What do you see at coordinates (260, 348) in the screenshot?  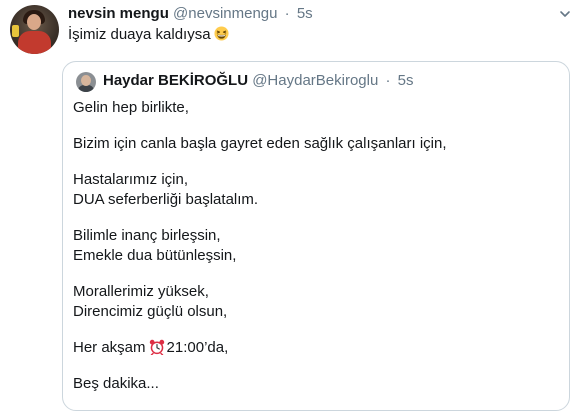 I see `quoted-line: Her akşam 21:00’da,` at bounding box center [260, 348].